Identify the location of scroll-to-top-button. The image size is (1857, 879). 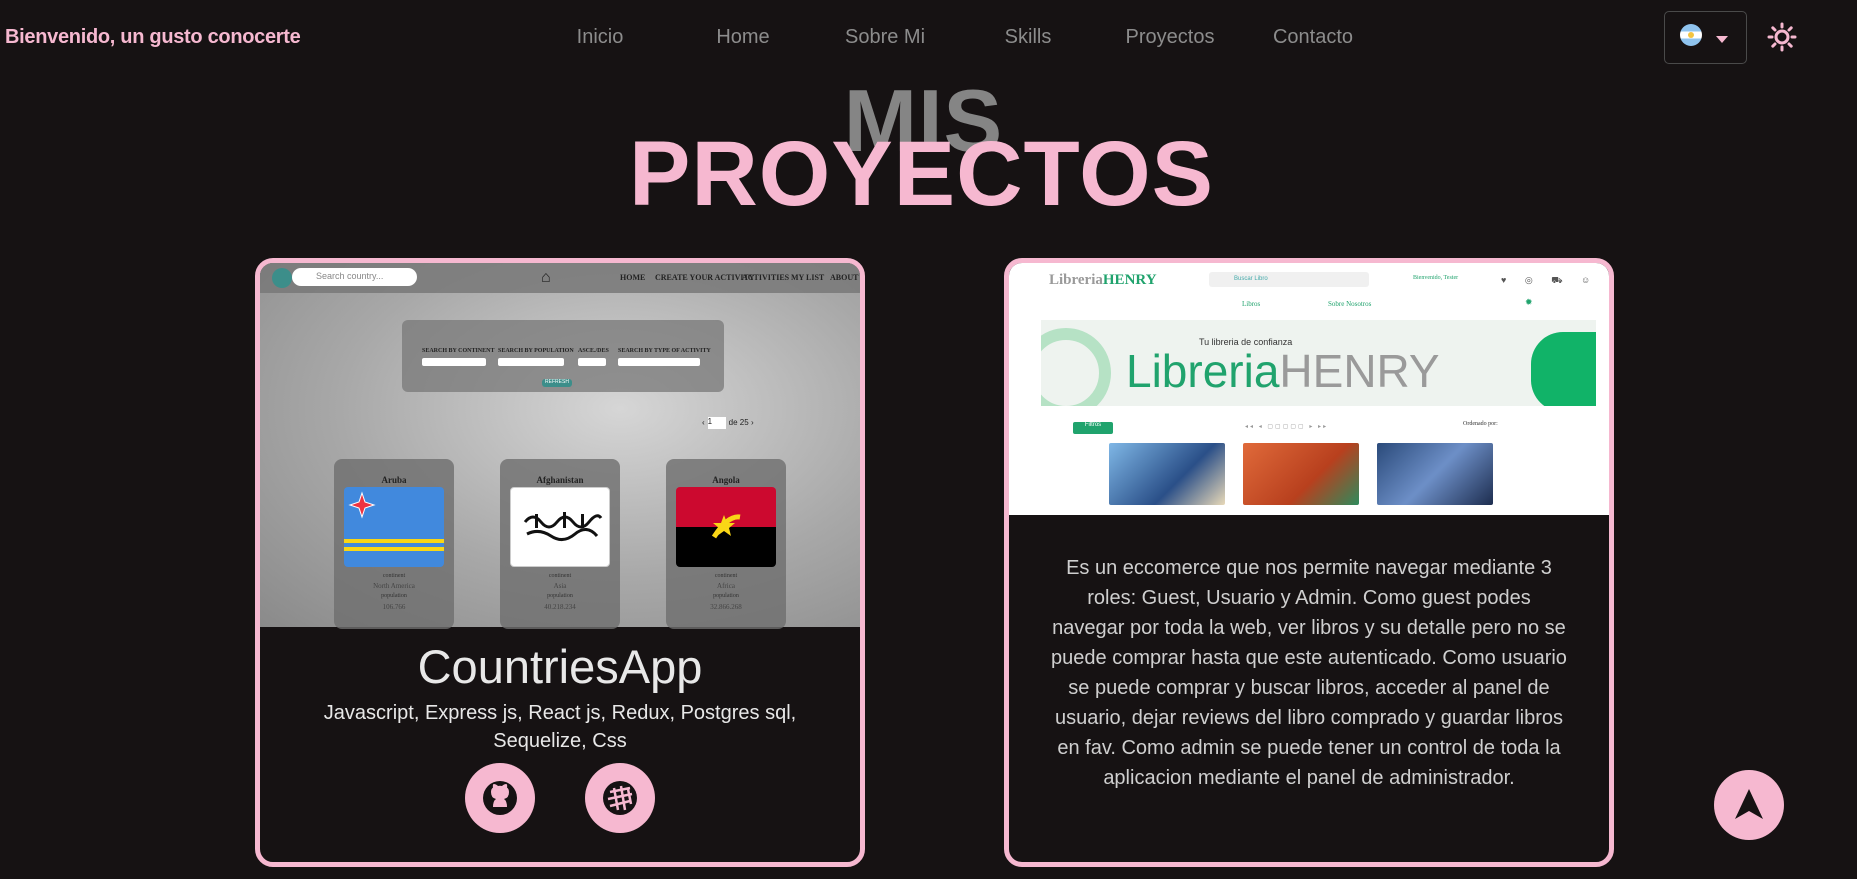
(1749, 805).